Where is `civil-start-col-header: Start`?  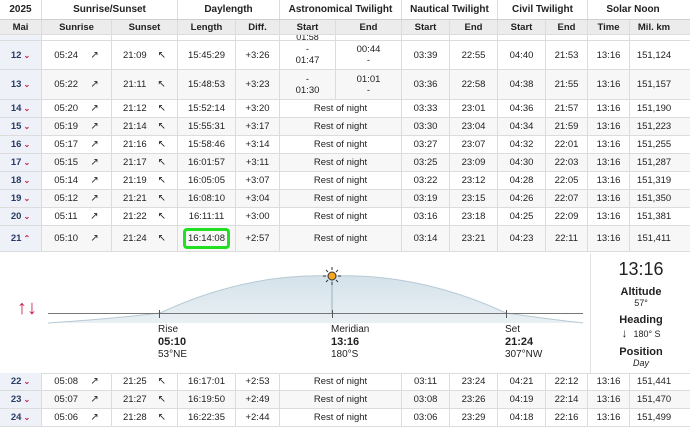
civil-start-col-header: Start is located at coordinates (522, 27).